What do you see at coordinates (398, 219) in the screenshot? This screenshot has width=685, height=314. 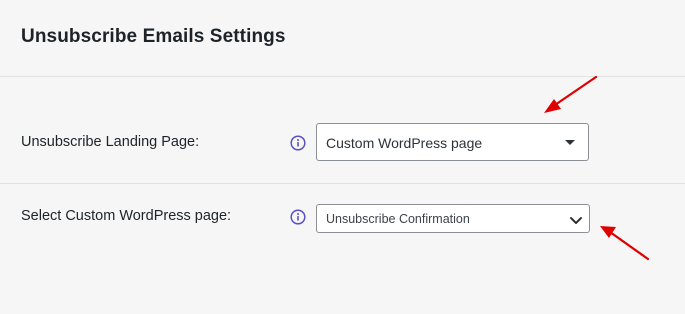 I see `custom-page-selected-value: Unsubscribe Confirmation` at bounding box center [398, 219].